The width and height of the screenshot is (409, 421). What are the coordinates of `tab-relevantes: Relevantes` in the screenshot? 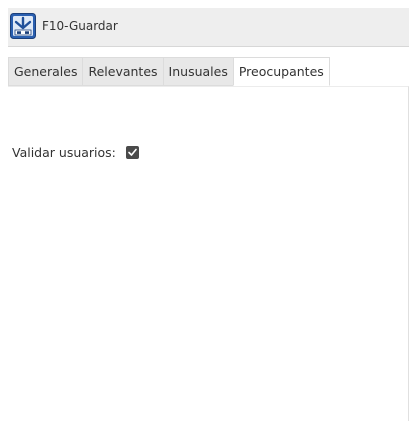 It's located at (122, 71).